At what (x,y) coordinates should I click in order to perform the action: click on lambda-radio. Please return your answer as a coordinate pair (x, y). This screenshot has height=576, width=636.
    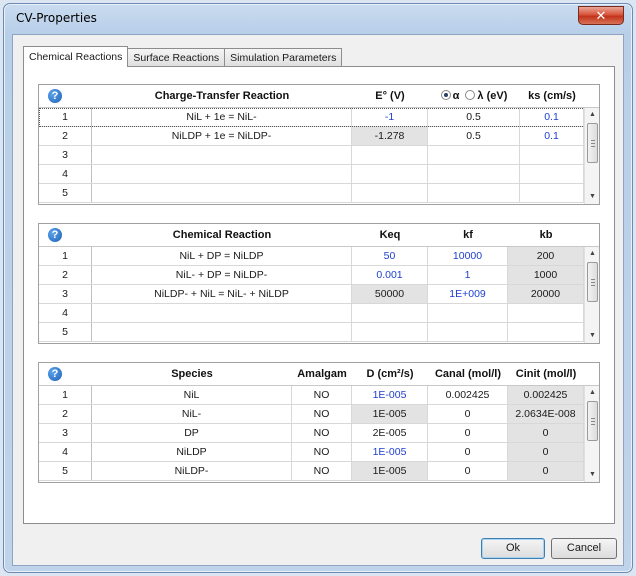
    Looking at the image, I should click on (470, 95).